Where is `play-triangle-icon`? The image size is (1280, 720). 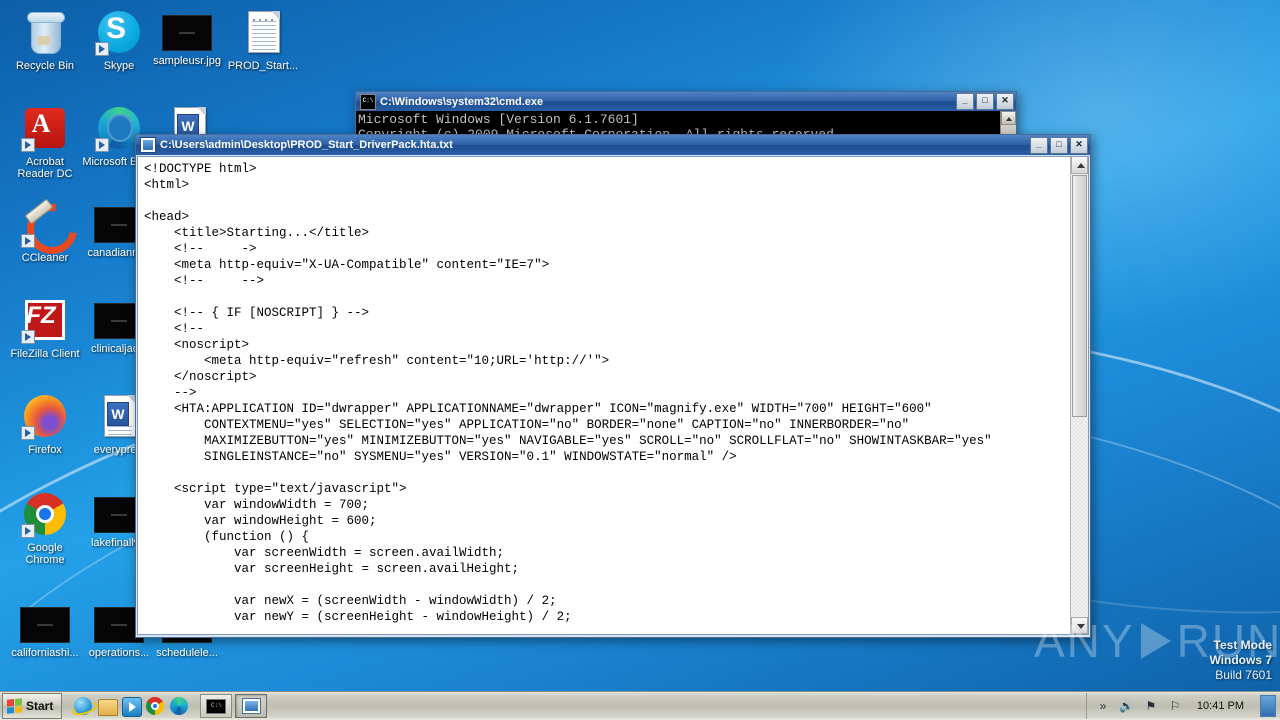
play-triangle-icon is located at coordinates (1155, 641).